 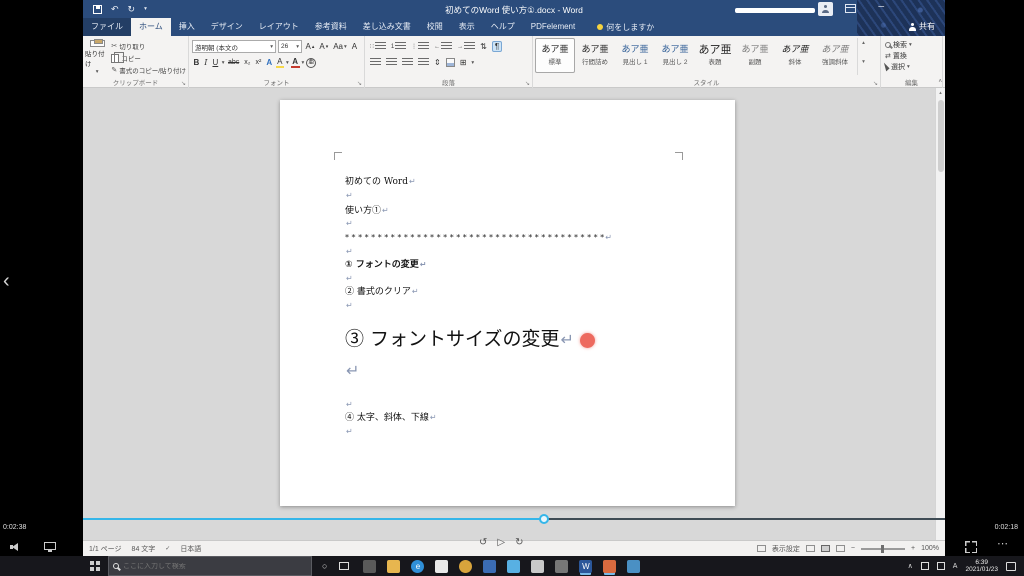 I want to click on proofing-icon: ✓, so click(x=167, y=548).